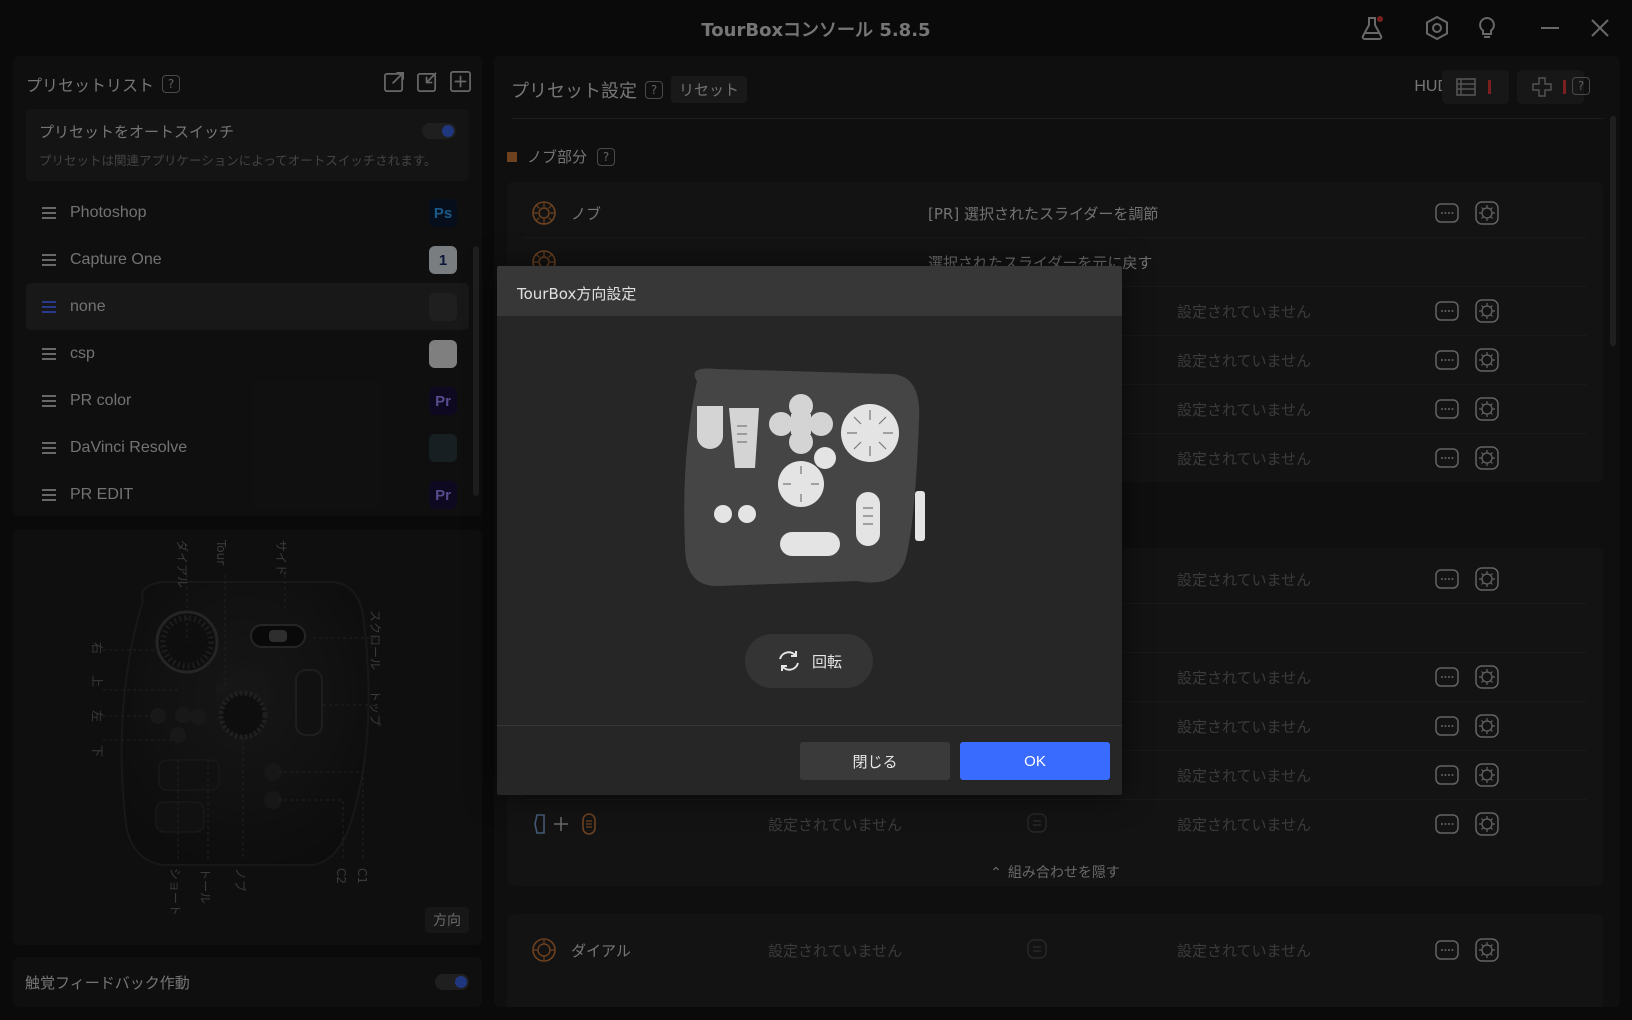 The image size is (1632, 1020). What do you see at coordinates (1035, 761) in the screenshot?
I see `ok-button: OK` at bounding box center [1035, 761].